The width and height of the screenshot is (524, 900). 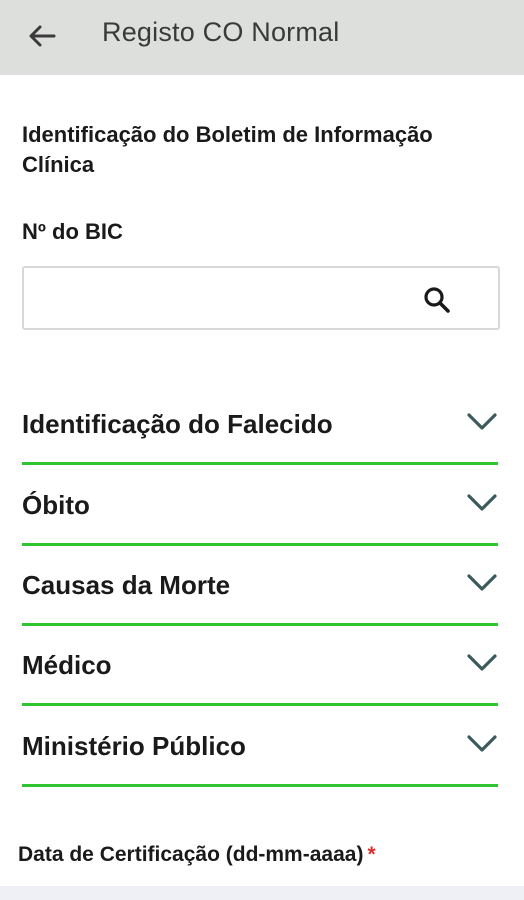 I want to click on accordion-obito: Óbito, so click(x=260, y=506).